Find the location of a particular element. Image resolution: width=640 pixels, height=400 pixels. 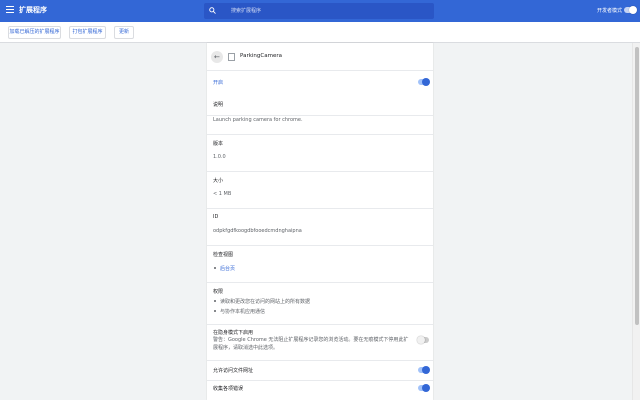

file-urls-toggle is located at coordinates (424, 370).